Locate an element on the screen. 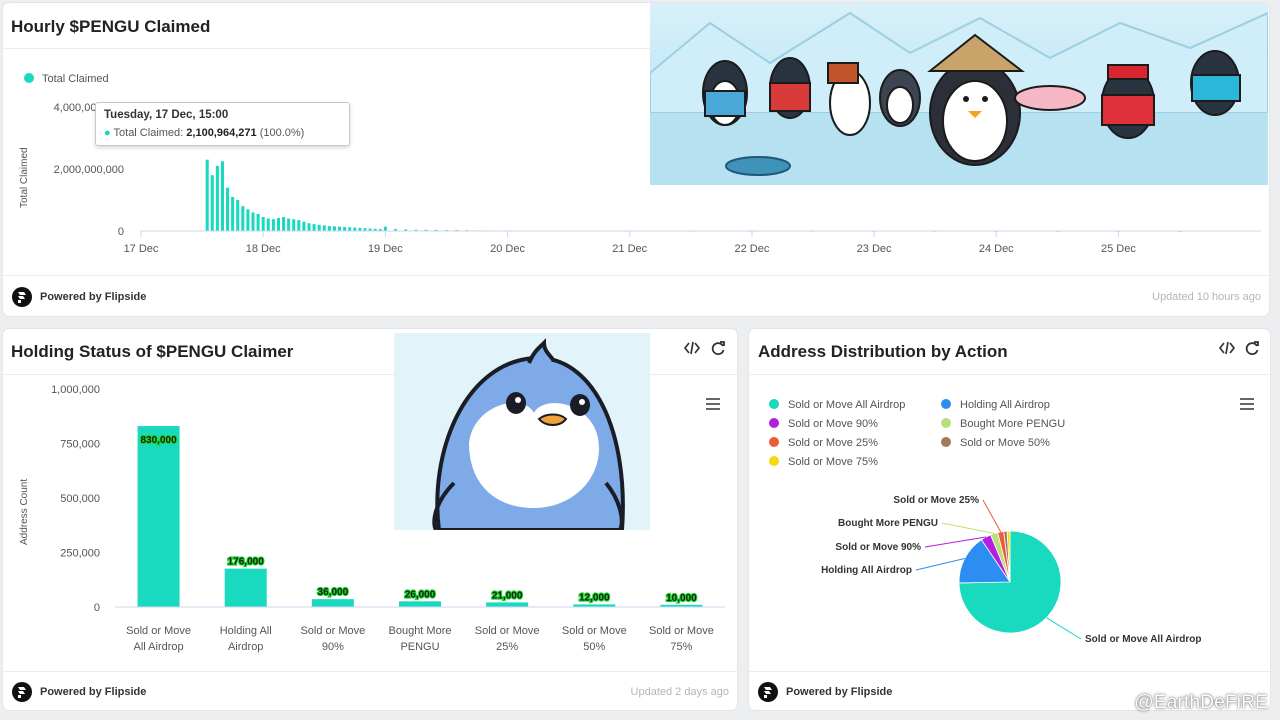 The width and height of the screenshot is (1280, 720). menu-icon is located at coordinates (713, 404).